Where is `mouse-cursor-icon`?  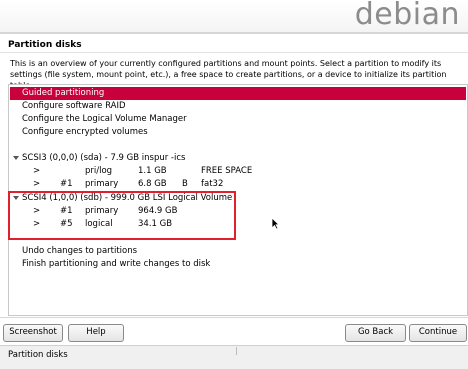
mouse-cursor-icon is located at coordinates (275, 223).